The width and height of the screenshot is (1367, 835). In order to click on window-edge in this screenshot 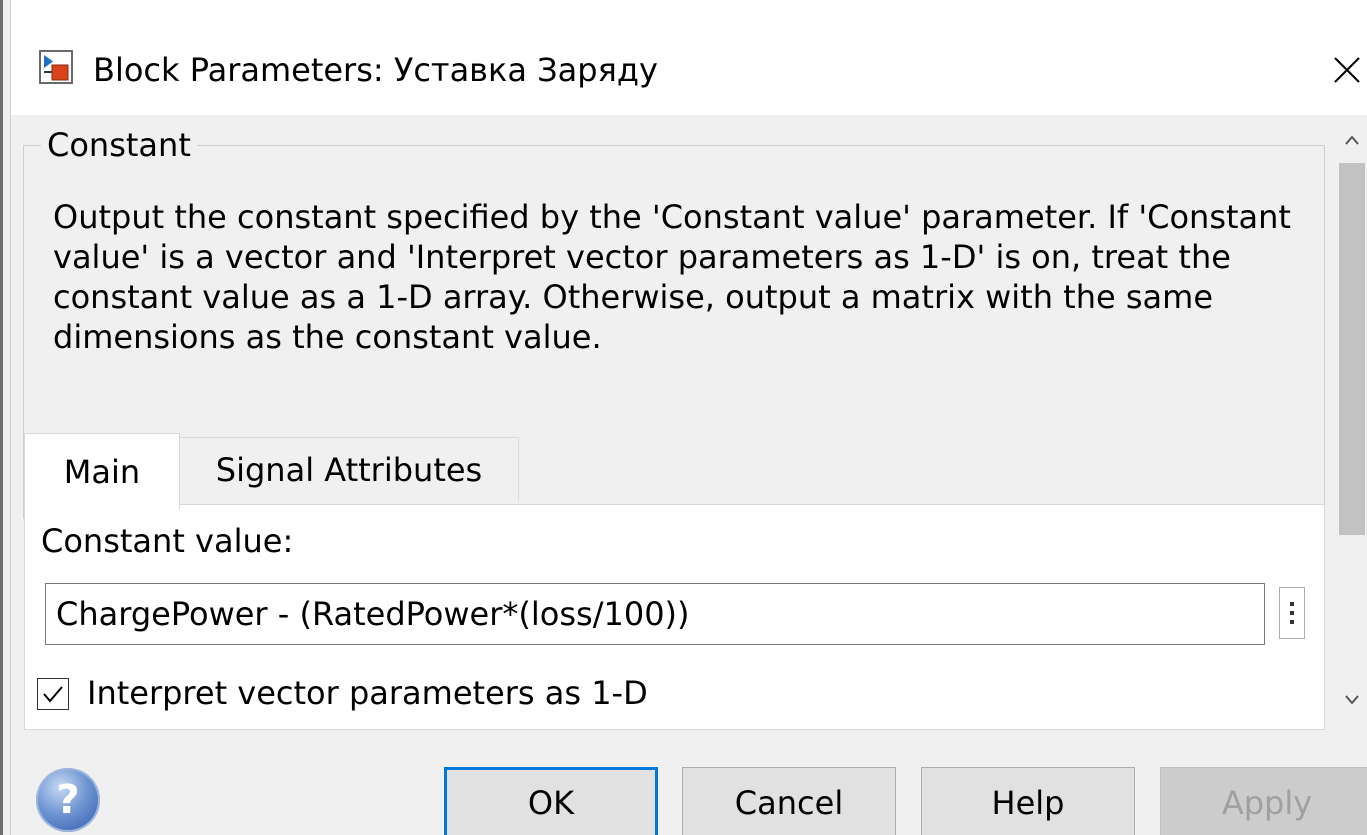, I will do `click(1, 417)`.